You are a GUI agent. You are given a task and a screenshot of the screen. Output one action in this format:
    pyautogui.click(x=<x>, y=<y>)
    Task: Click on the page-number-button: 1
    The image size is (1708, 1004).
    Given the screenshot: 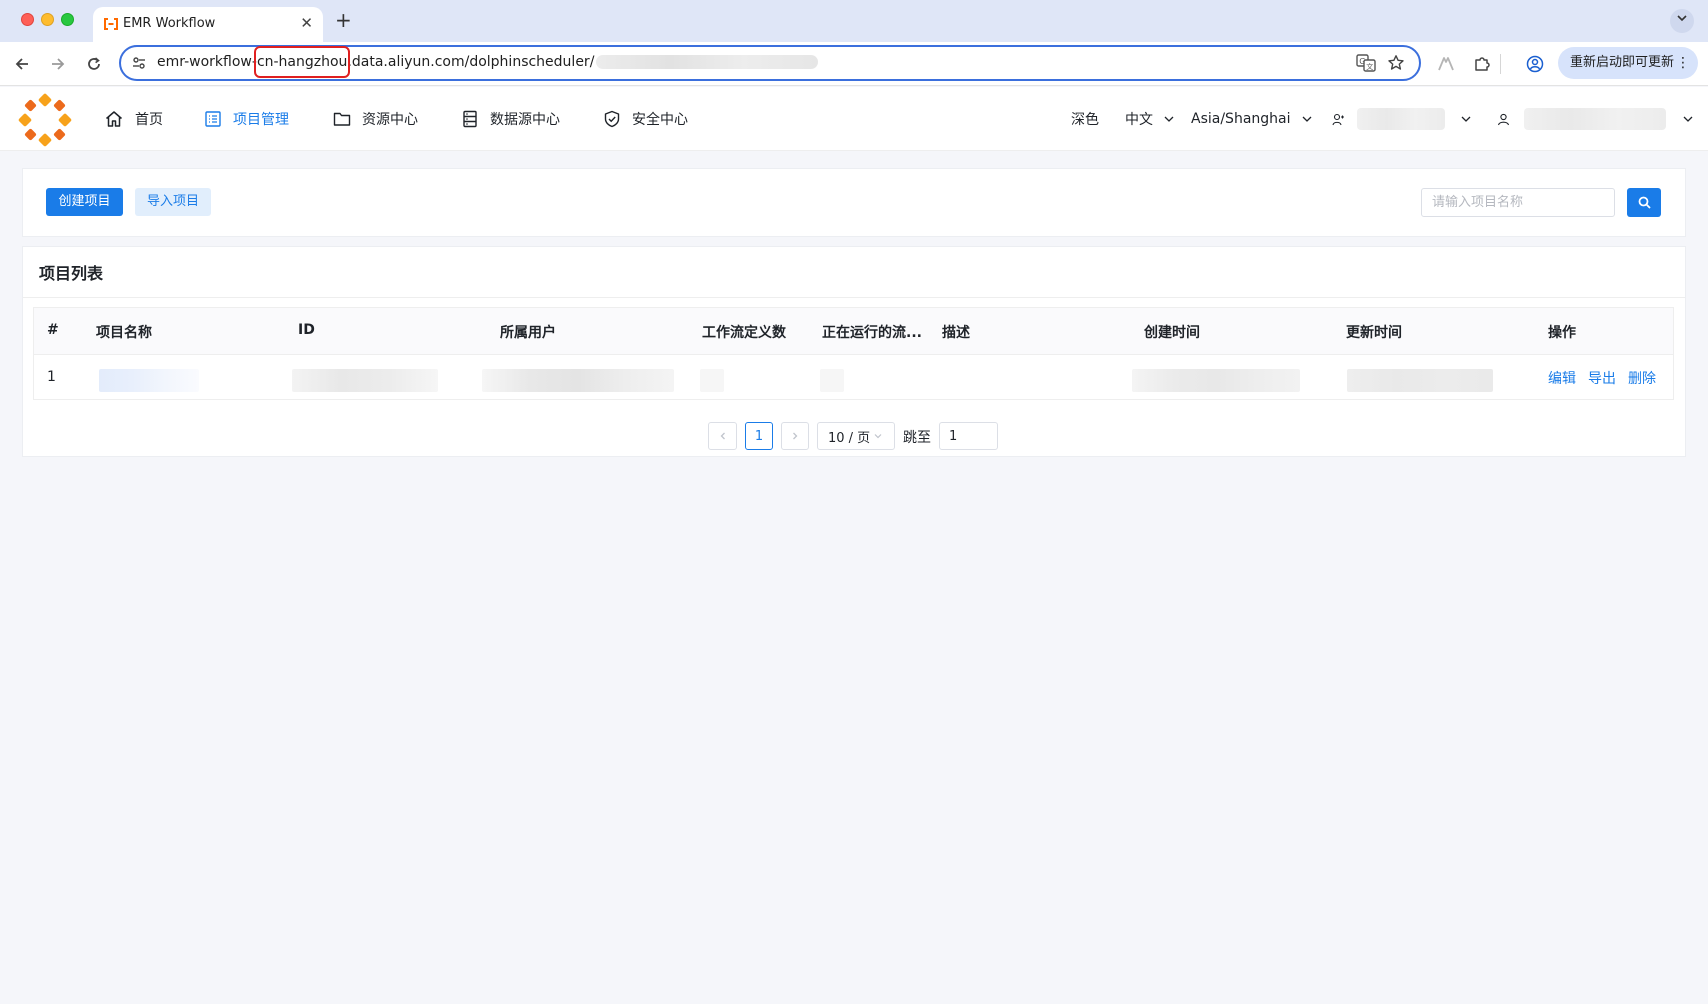 What is the action you would take?
    pyautogui.click(x=759, y=436)
    